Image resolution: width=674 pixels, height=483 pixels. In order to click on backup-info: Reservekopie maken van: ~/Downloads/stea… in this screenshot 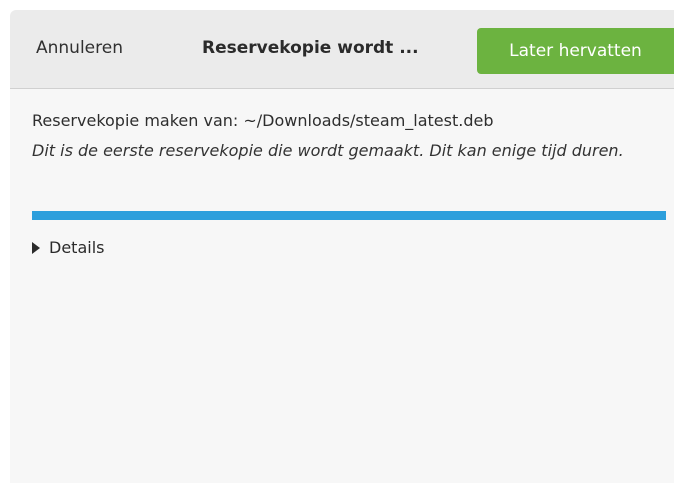, I will do `click(349, 136)`.